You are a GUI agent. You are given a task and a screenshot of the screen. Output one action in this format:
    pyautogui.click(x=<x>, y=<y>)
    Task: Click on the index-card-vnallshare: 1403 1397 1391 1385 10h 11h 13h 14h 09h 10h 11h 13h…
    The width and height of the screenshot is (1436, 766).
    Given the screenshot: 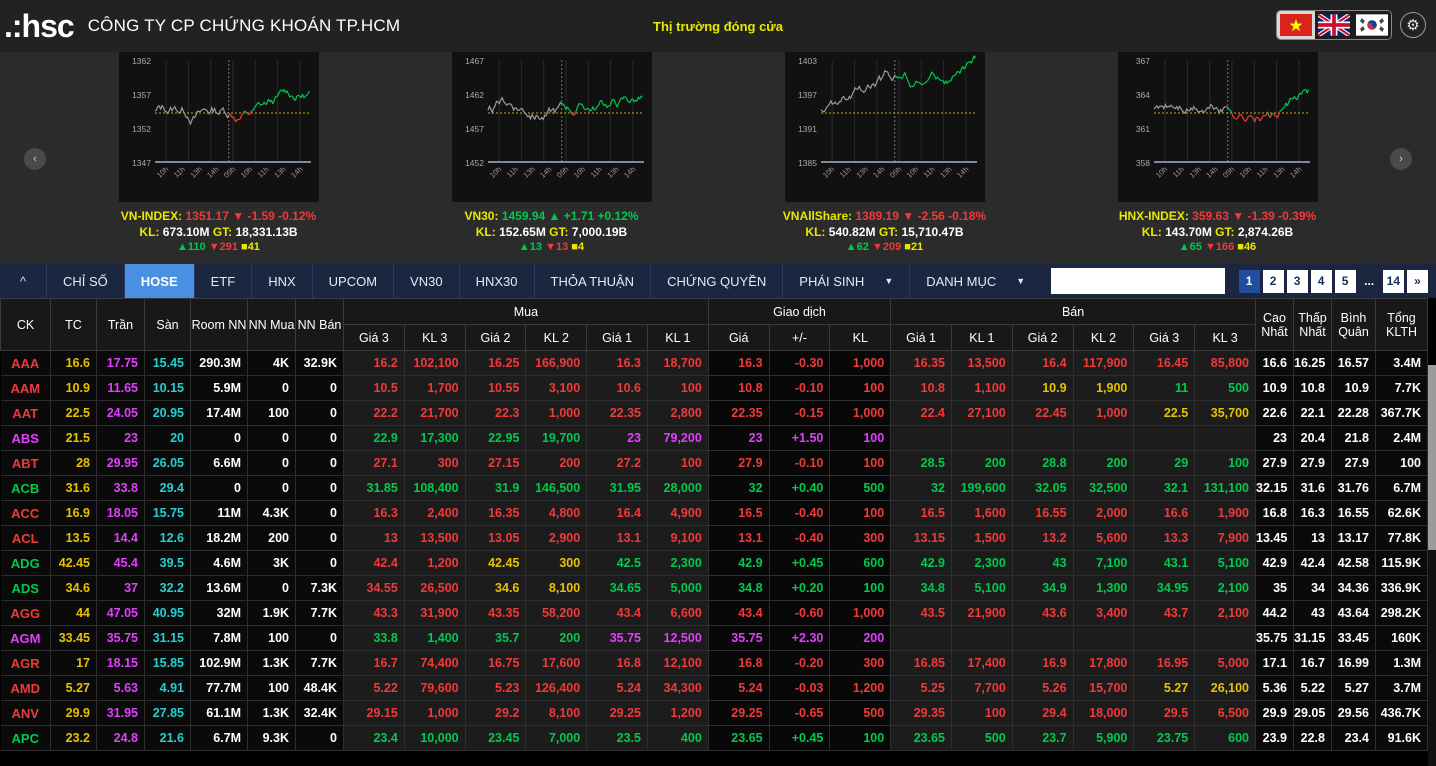 What is the action you would take?
    pyautogui.click(x=884, y=153)
    